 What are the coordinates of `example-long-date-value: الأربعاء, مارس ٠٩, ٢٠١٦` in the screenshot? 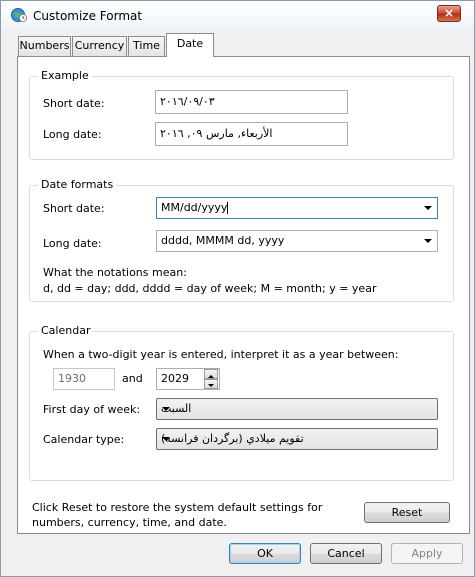 It's located at (216, 133).